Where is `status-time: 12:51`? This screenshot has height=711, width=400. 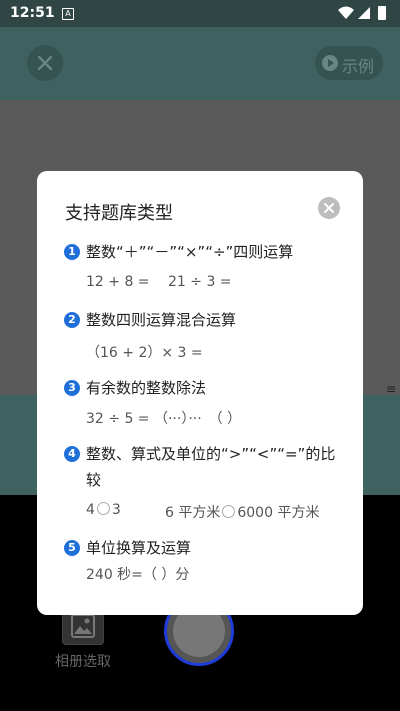
status-time: 12:51 is located at coordinates (32, 13).